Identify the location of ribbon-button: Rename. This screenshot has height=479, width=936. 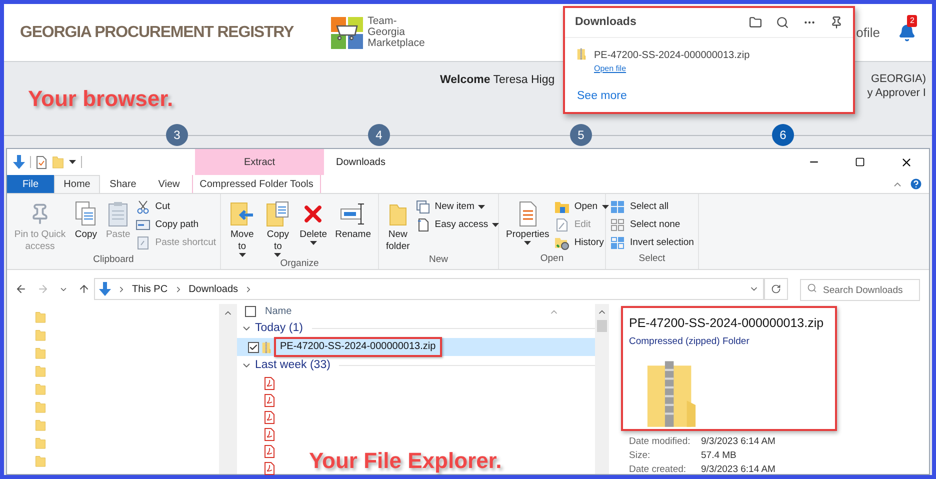
(353, 218).